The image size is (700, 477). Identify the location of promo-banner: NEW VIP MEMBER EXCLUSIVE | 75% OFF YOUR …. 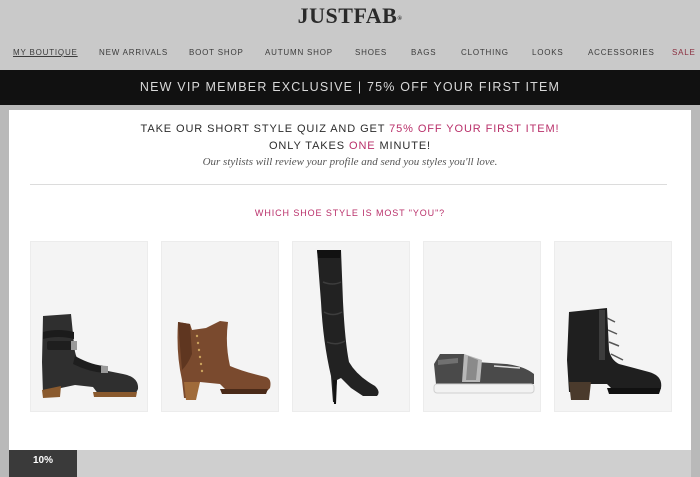
(350, 87).